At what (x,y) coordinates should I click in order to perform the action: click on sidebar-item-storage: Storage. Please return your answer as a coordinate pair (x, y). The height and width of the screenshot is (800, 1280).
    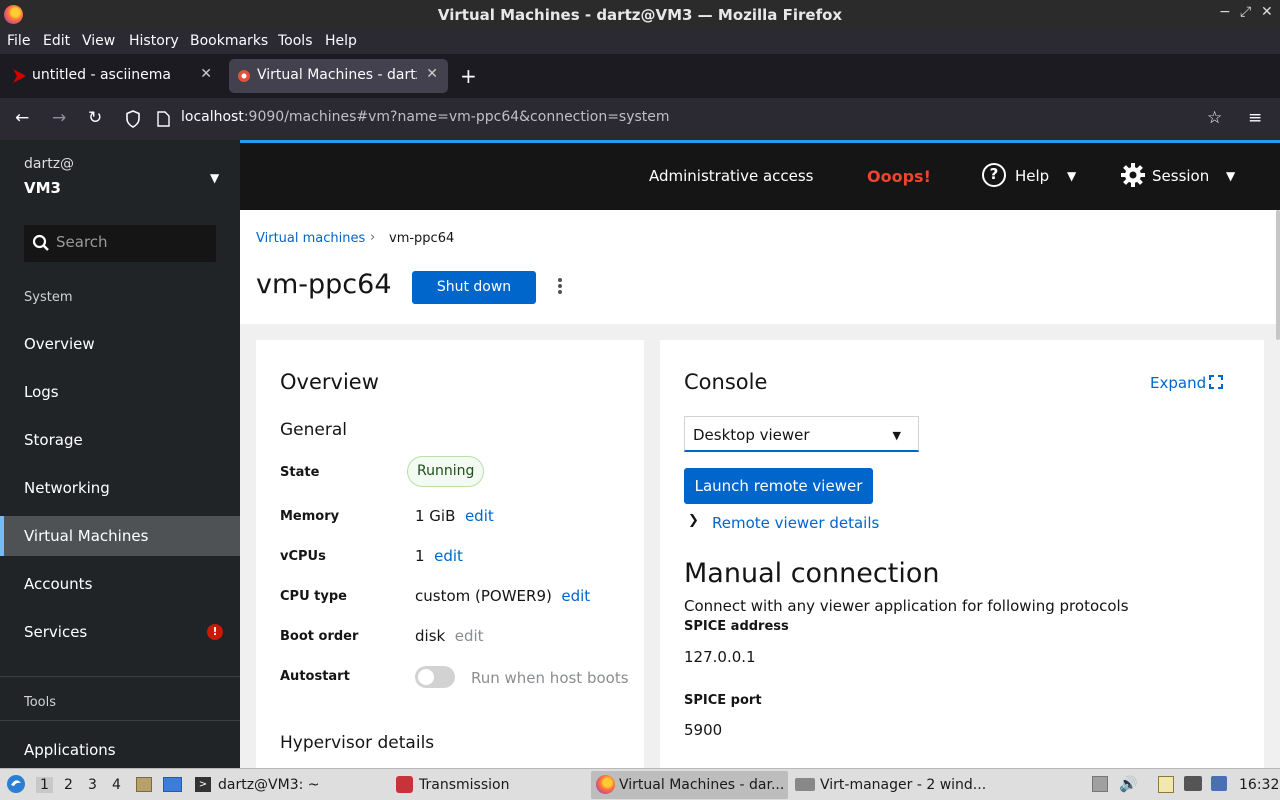
    Looking at the image, I should click on (120, 440).